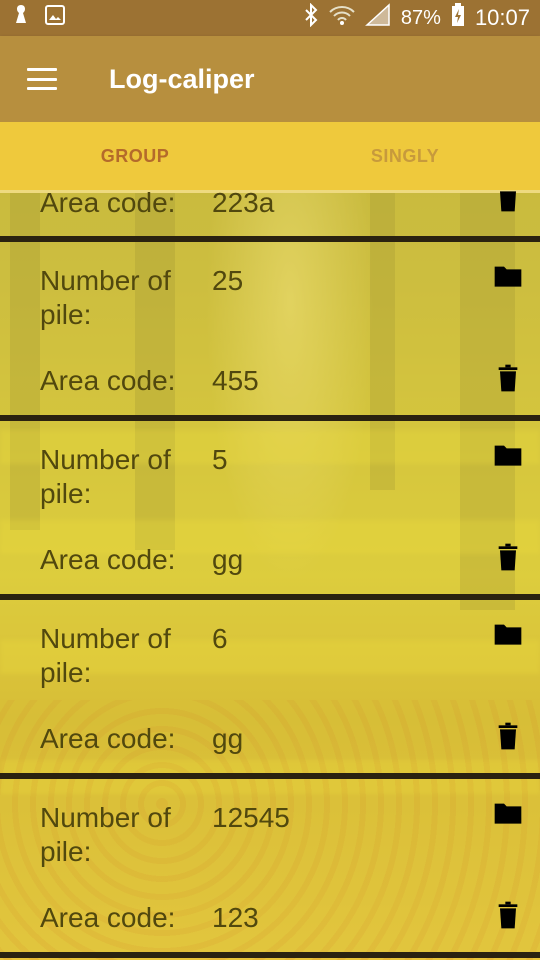  What do you see at coordinates (377, 18) in the screenshot?
I see `signal-icon` at bounding box center [377, 18].